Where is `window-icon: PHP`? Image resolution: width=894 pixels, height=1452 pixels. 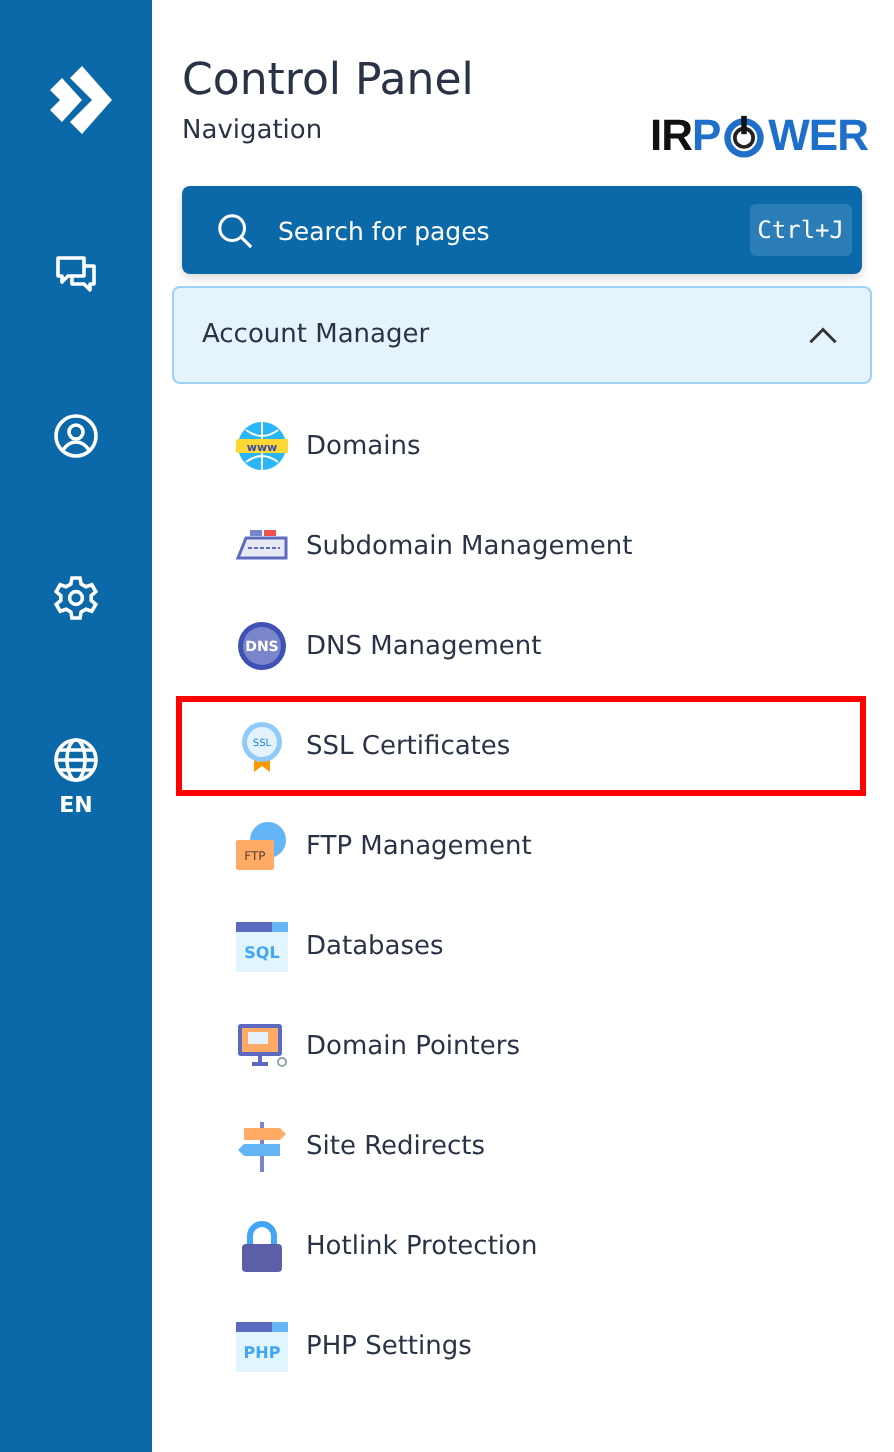
window-icon: PHP is located at coordinates (262, 1346).